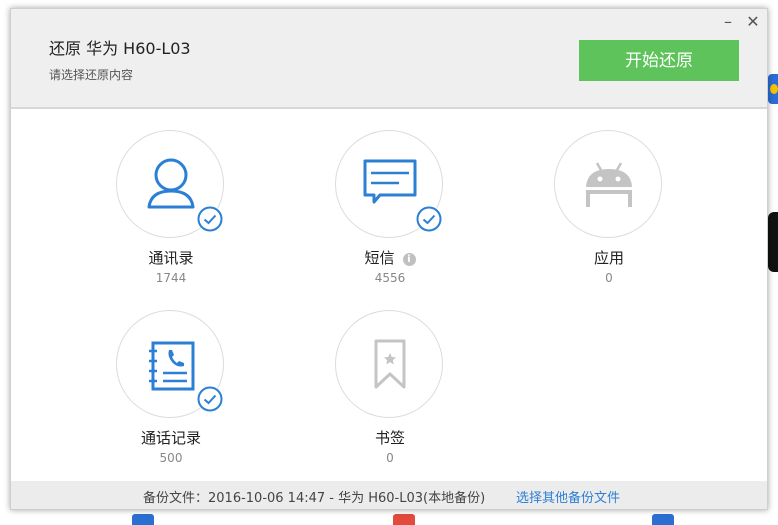 The width and height of the screenshot is (778, 525). I want to click on background-app-tile, so click(773, 242).